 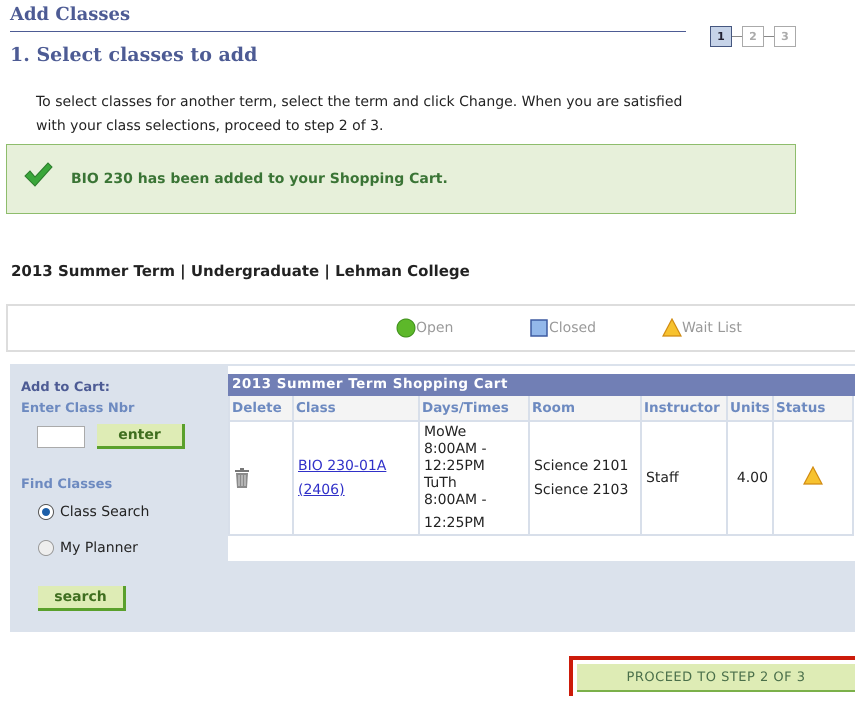 I want to click on step-indicator: 3, so click(x=785, y=36).